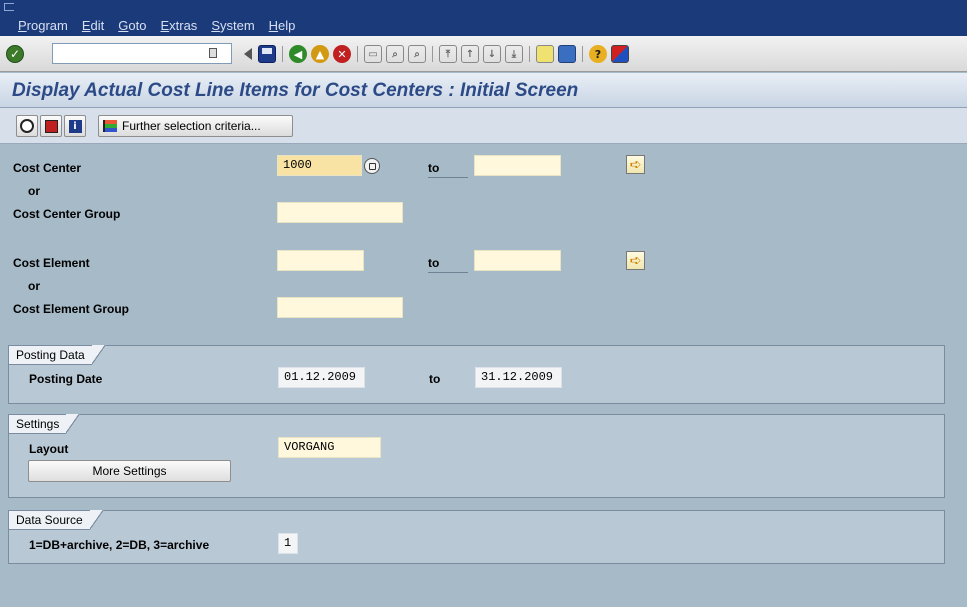  Describe the element at coordinates (395, 54) in the screenshot. I see `find-icon: ⌕` at that location.